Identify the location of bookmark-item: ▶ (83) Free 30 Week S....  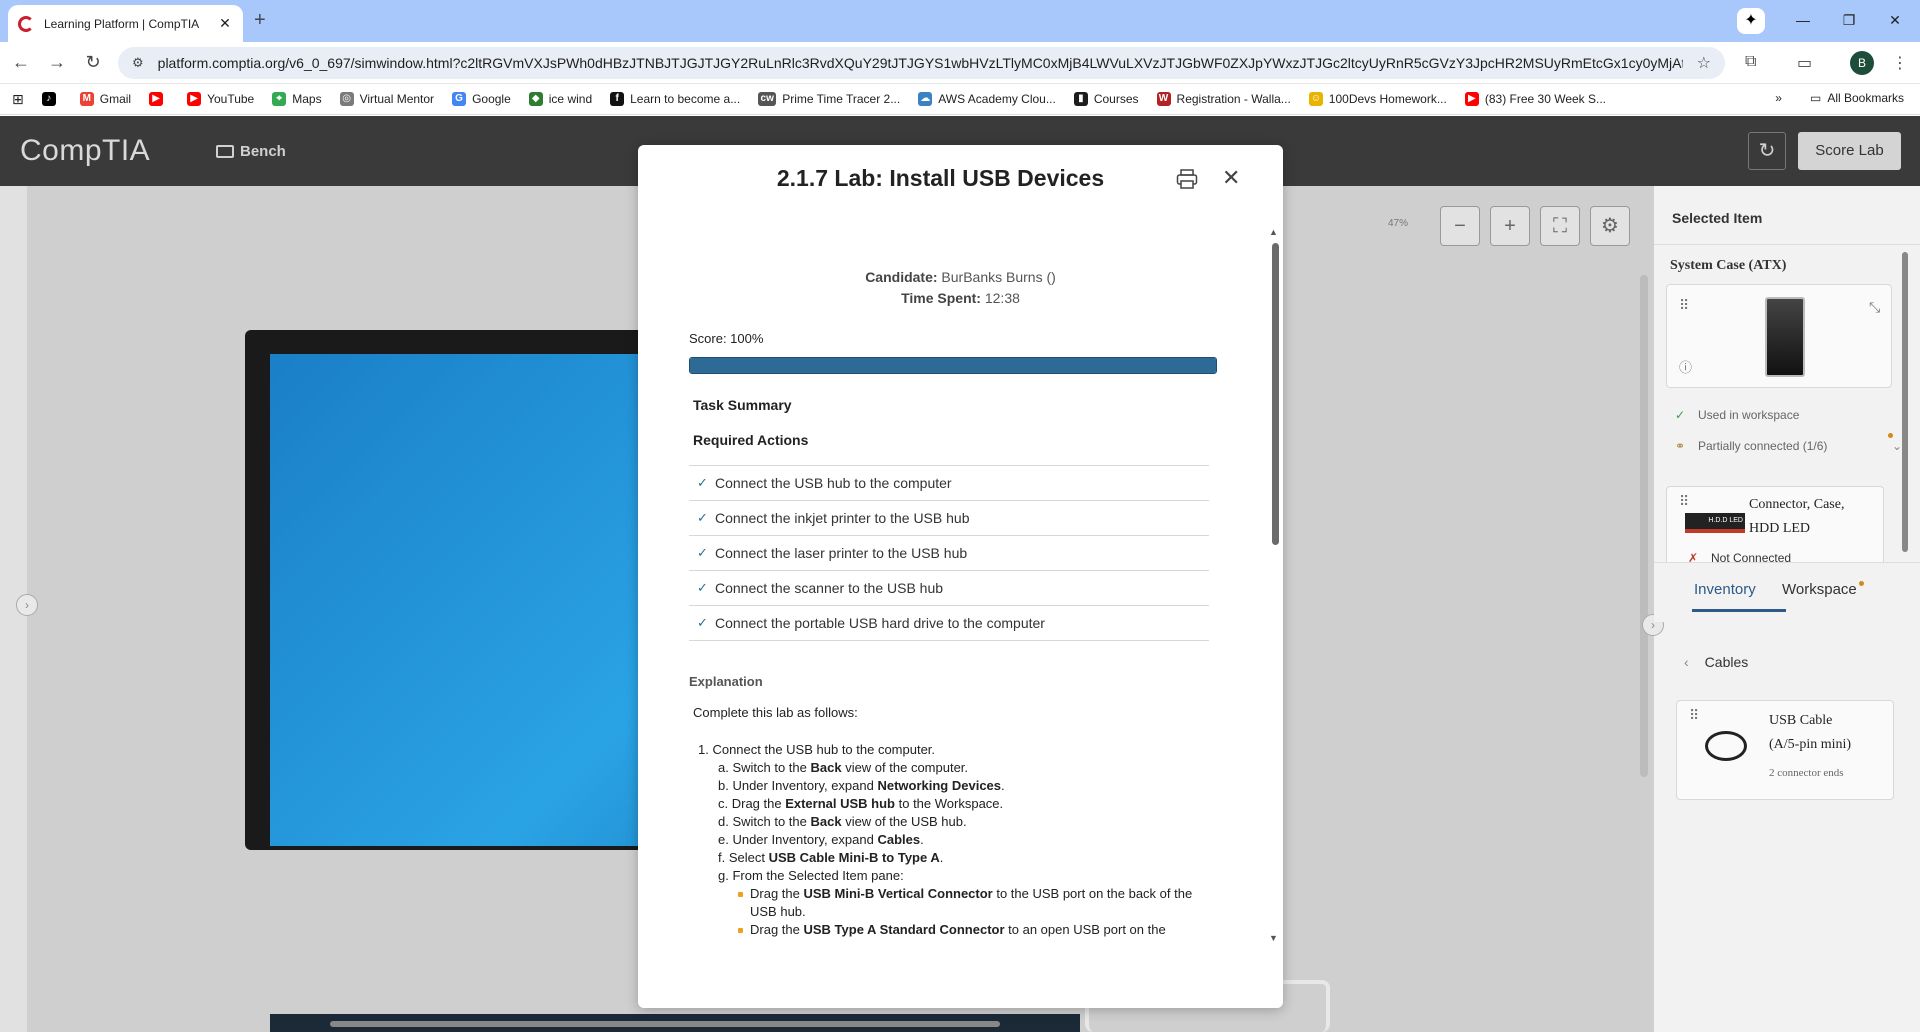
(1535, 99).